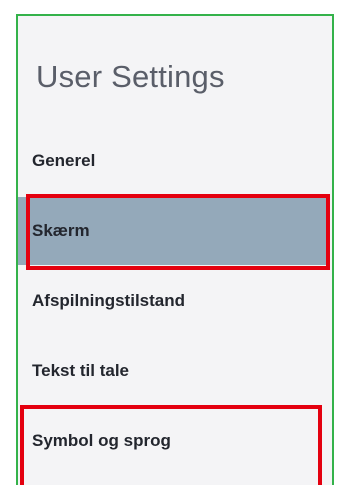  What do you see at coordinates (64, 160) in the screenshot?
I see `menu-item-label: Generel` at bounding box center [64, 160].